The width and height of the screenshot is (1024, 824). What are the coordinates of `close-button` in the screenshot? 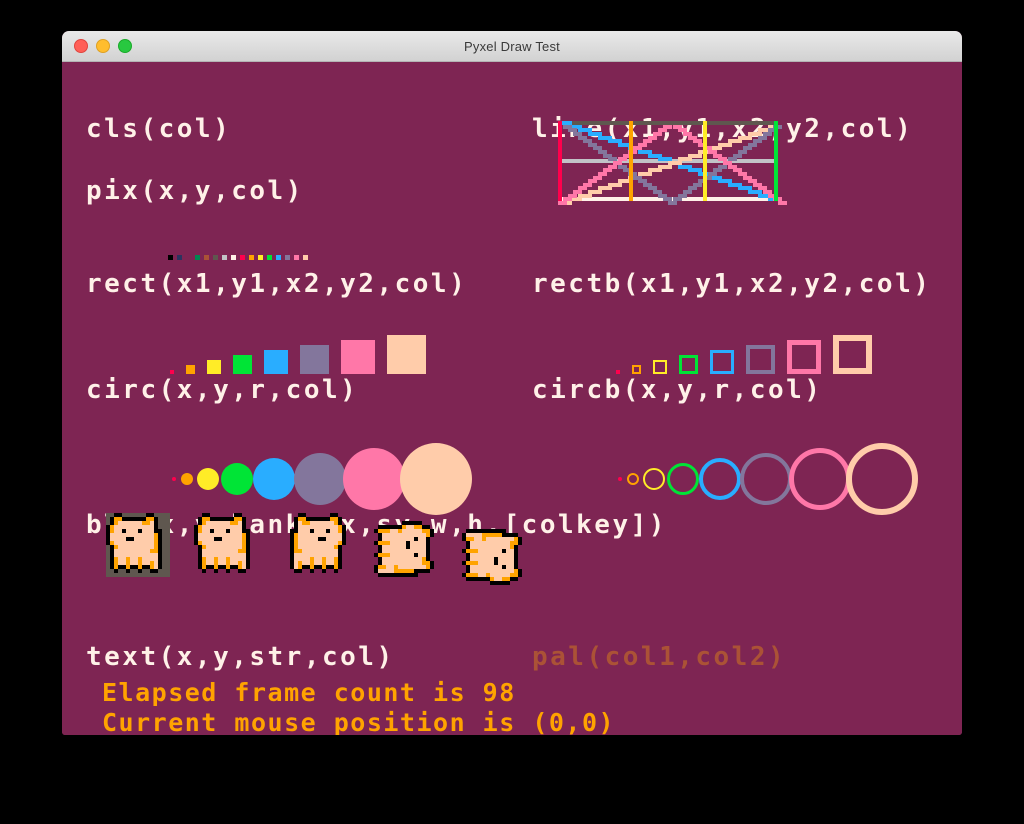 It's located at (81, 46).